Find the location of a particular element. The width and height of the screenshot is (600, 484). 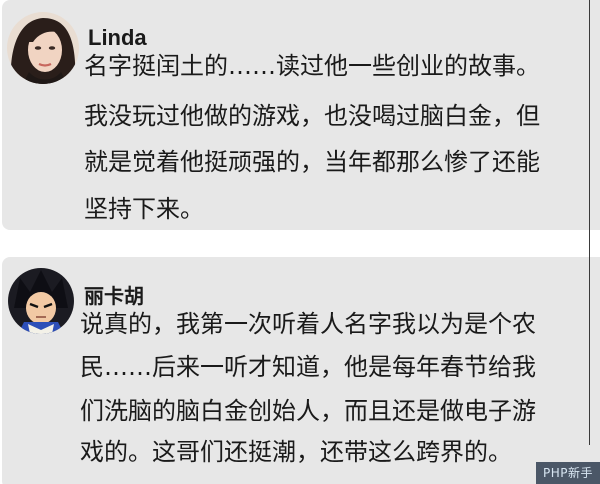

comment-text-line: 名字挺闰土的……读过他一些创业的故事。 is located at coordinates (312, 66).